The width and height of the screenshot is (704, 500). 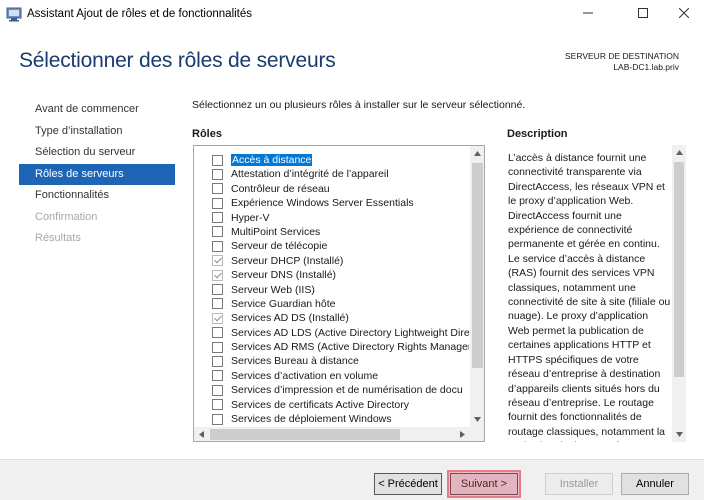 What do you see at coordinates (97, 153) in the screenshot?
I see `nav-item-selection-serveur: Sélection du serveur` at bounding box center [97, 153].